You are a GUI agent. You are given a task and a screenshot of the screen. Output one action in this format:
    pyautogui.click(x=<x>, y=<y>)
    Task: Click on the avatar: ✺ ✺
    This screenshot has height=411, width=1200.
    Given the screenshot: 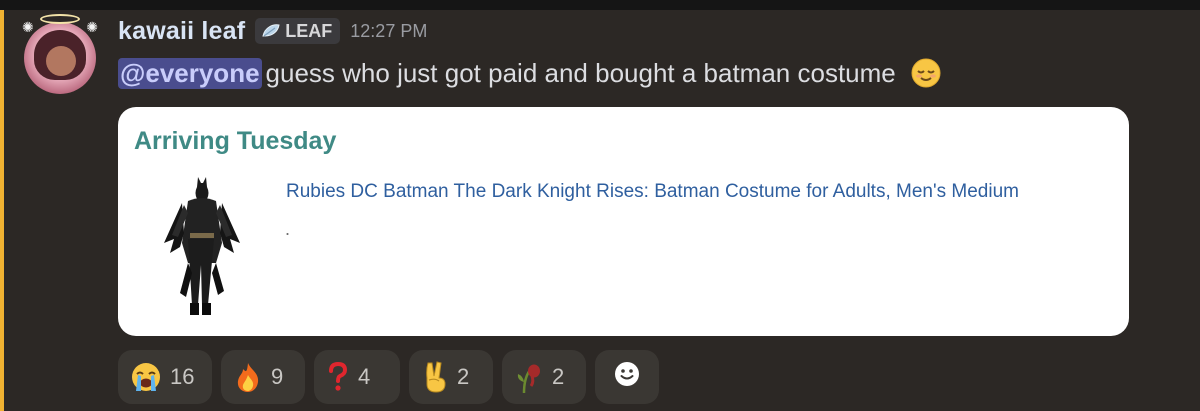 What is the action you would take?
    pyautogui.click(x=60, y=54)
    